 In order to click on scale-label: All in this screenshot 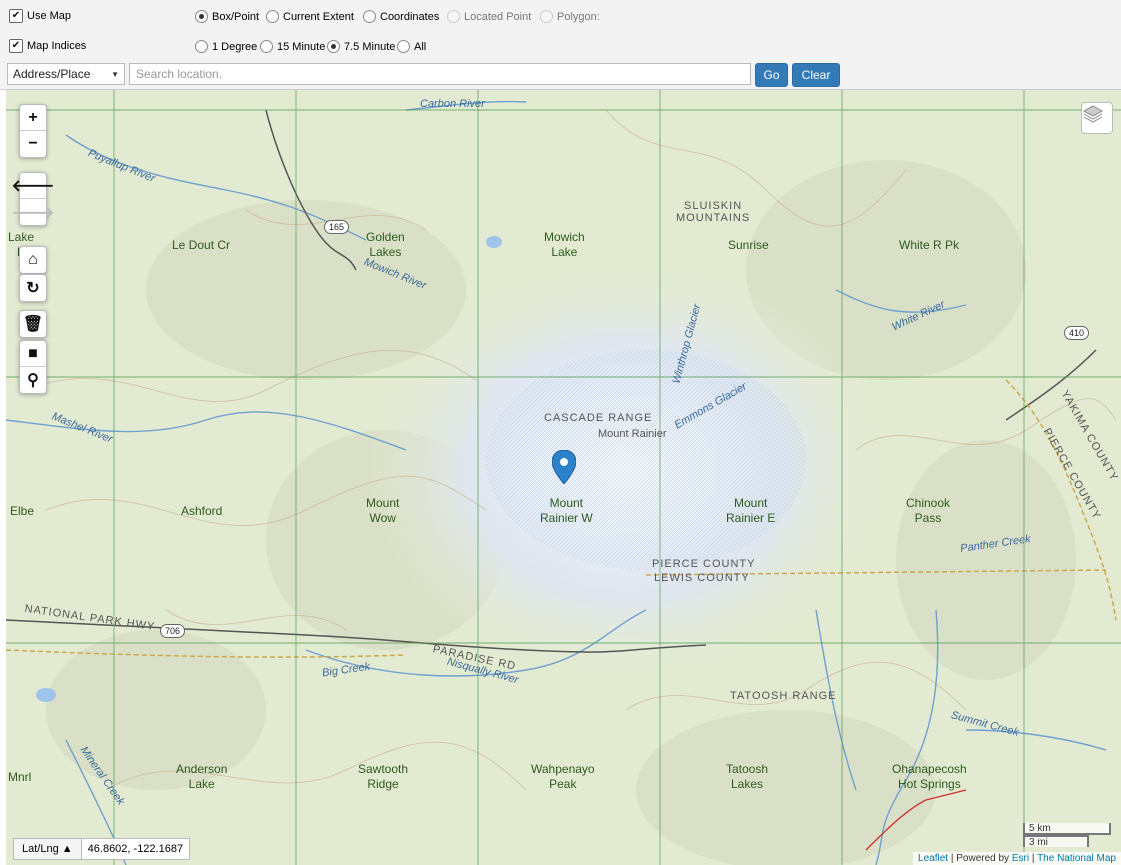, I will do `click(420, 46)`.